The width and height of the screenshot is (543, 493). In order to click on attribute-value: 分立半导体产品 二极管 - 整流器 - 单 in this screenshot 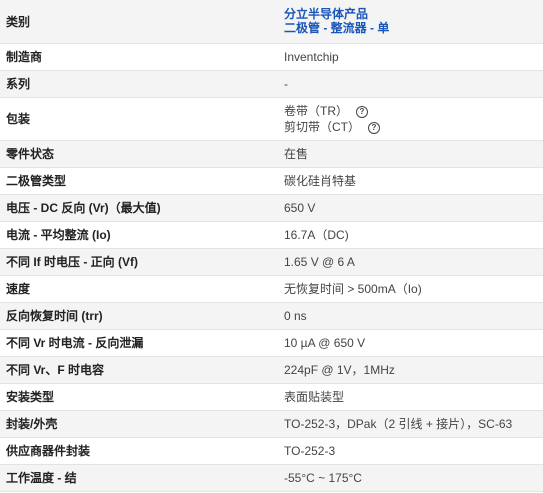, I will do `click(410, 22)`.